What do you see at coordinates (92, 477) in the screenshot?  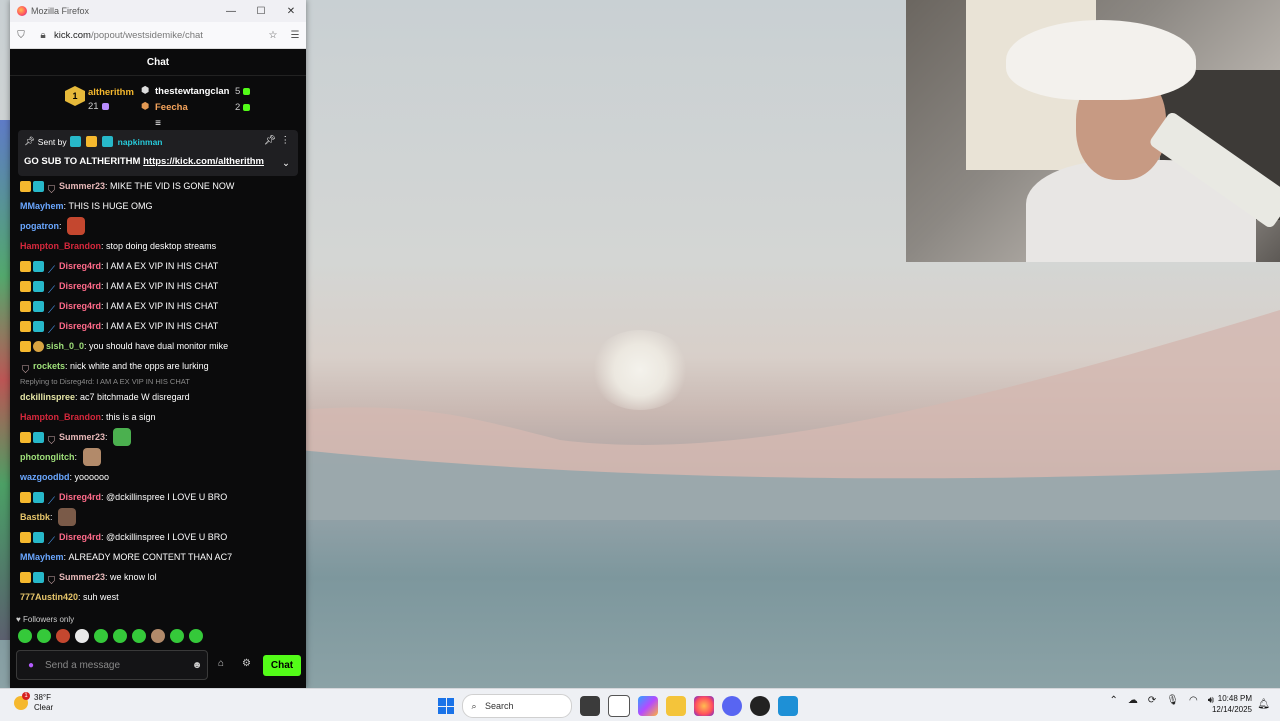 I see `chat-text: yoooooo` at bounding box center [92, 477].